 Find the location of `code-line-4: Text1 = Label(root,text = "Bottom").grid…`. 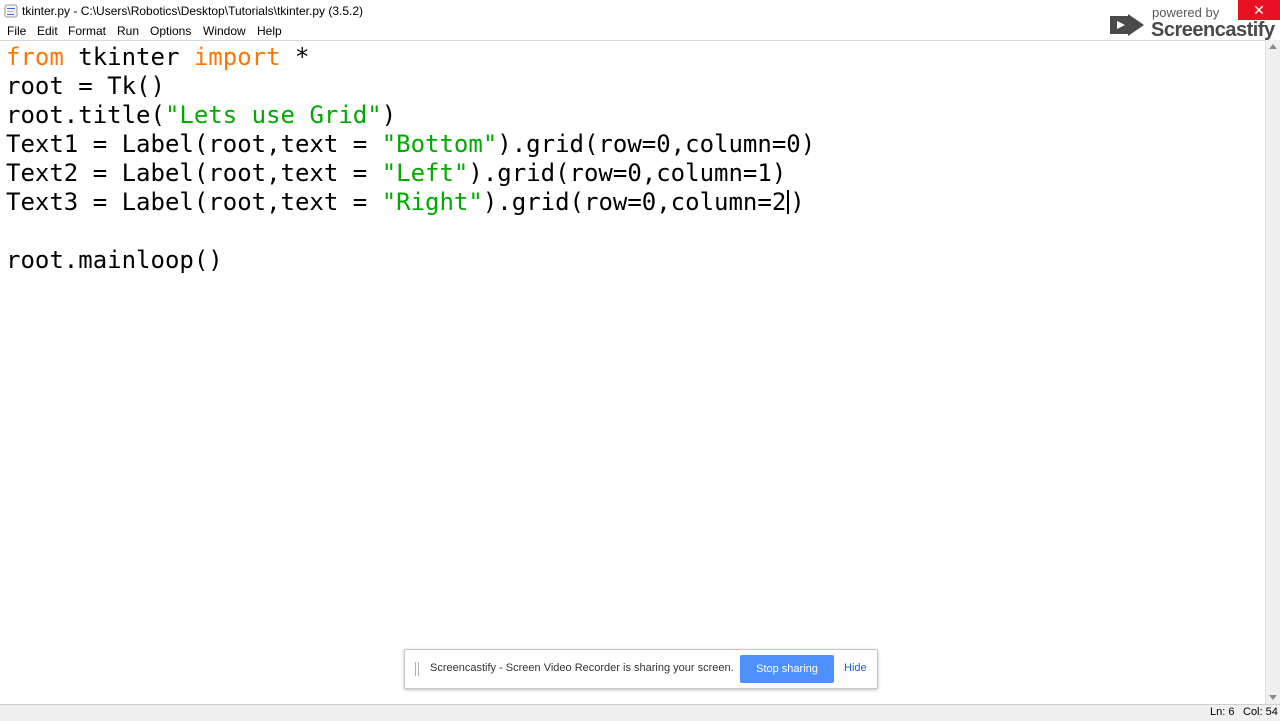

code-line-4: Text1 = Label(root,text = "Bottom").grid… is located at coordinates (410, 144).